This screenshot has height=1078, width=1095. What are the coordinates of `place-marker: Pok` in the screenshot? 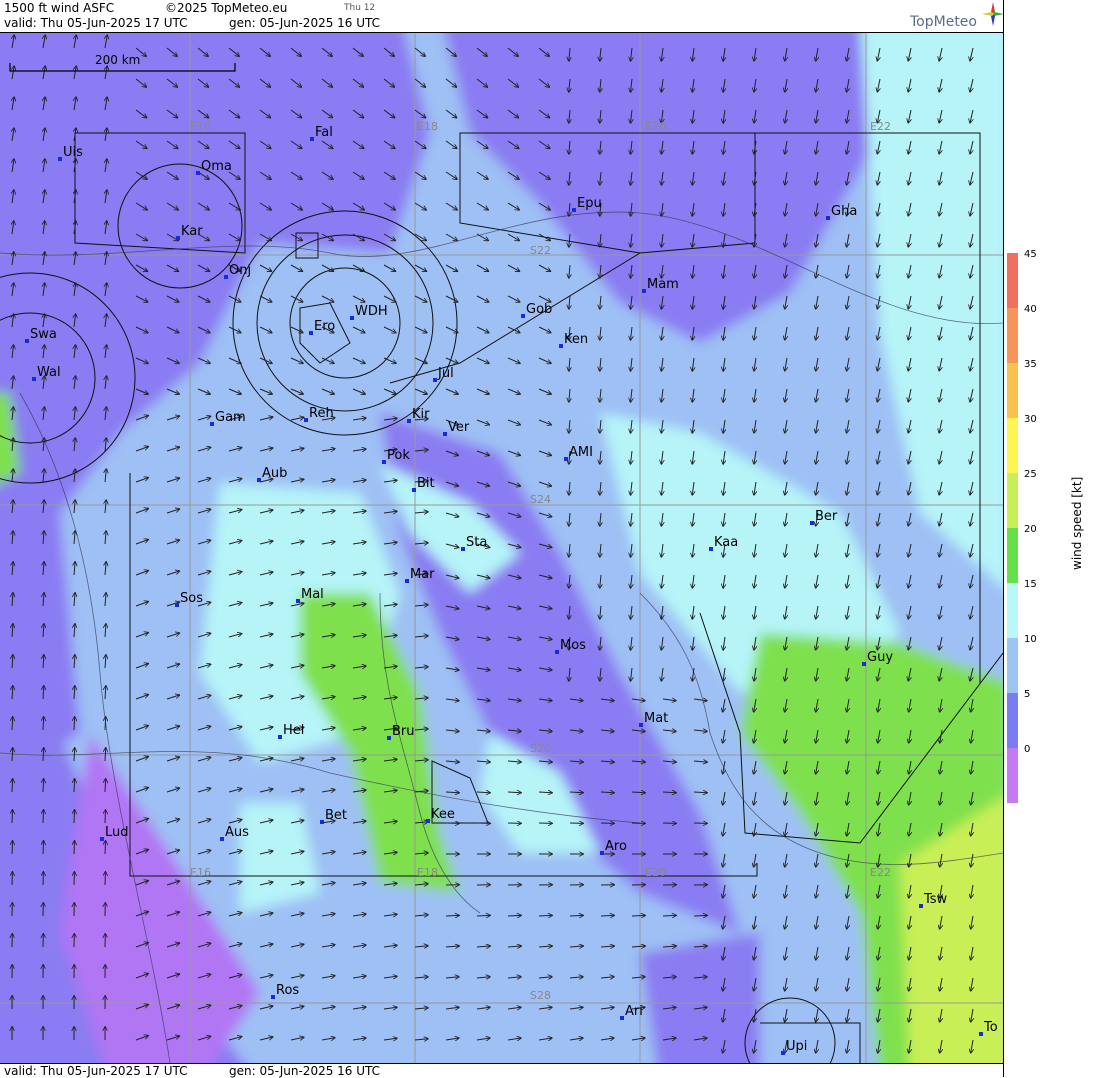 It's located at (396, 456).